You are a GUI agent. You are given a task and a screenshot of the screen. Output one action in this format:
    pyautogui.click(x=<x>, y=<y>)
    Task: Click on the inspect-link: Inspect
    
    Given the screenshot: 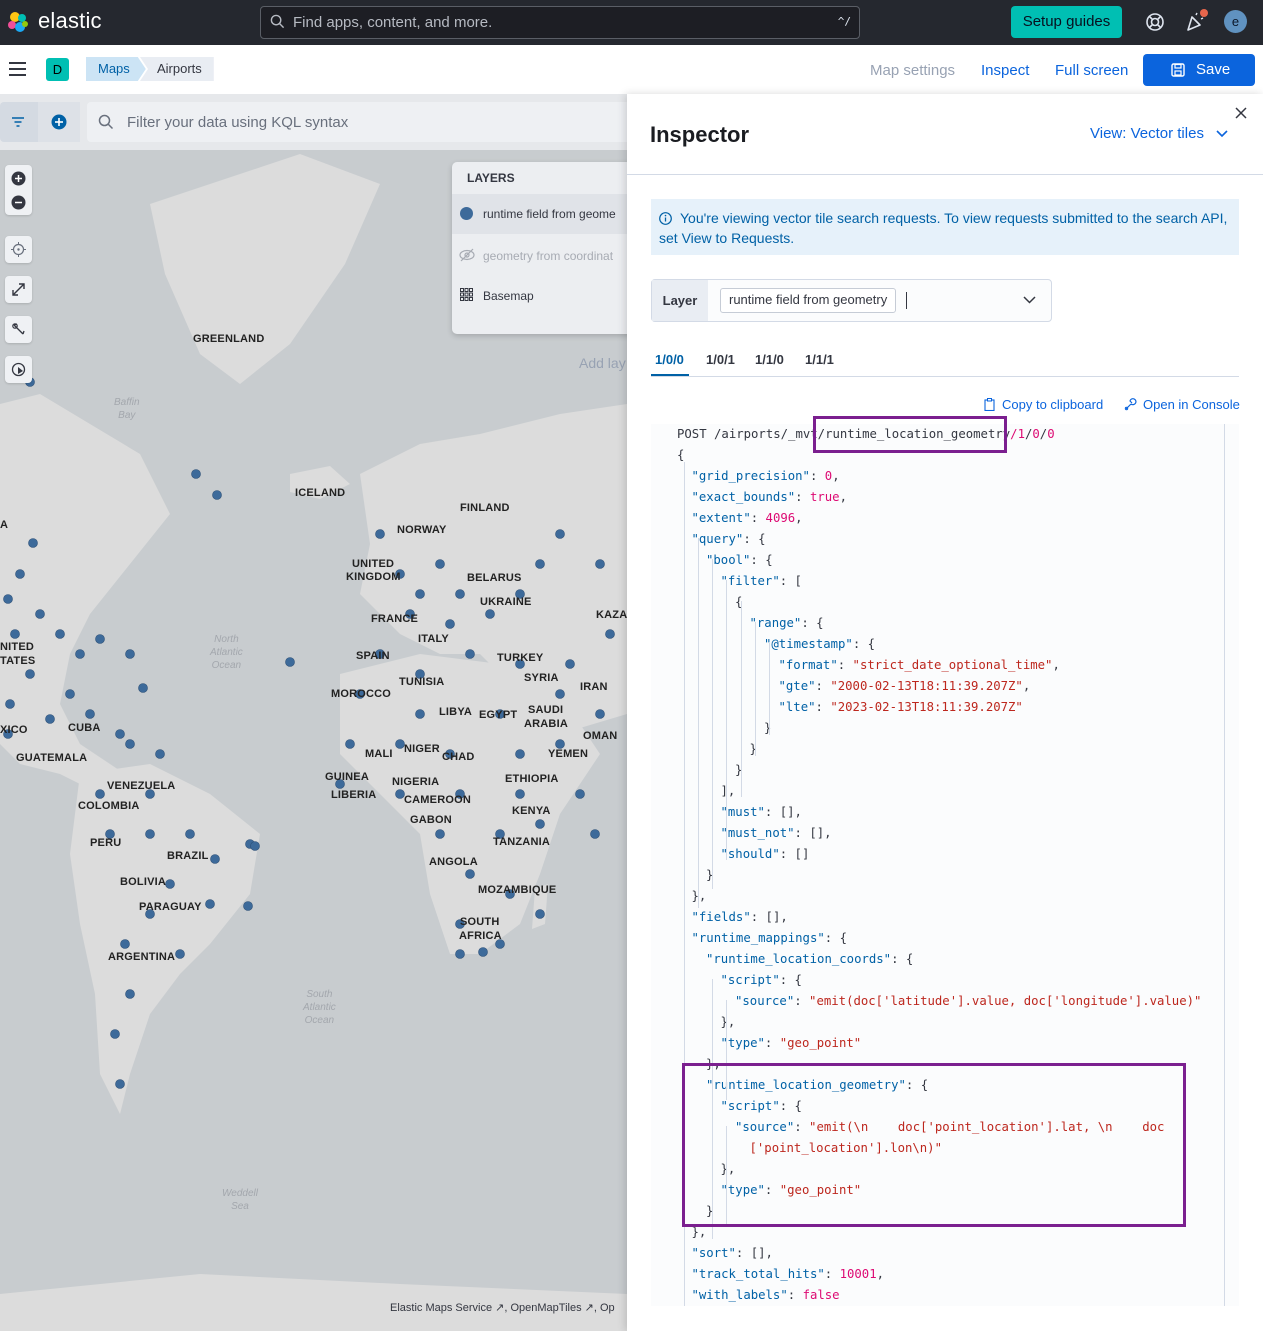 What is the action you would take?
    pyautogui.click(x=1005, y=70)
    